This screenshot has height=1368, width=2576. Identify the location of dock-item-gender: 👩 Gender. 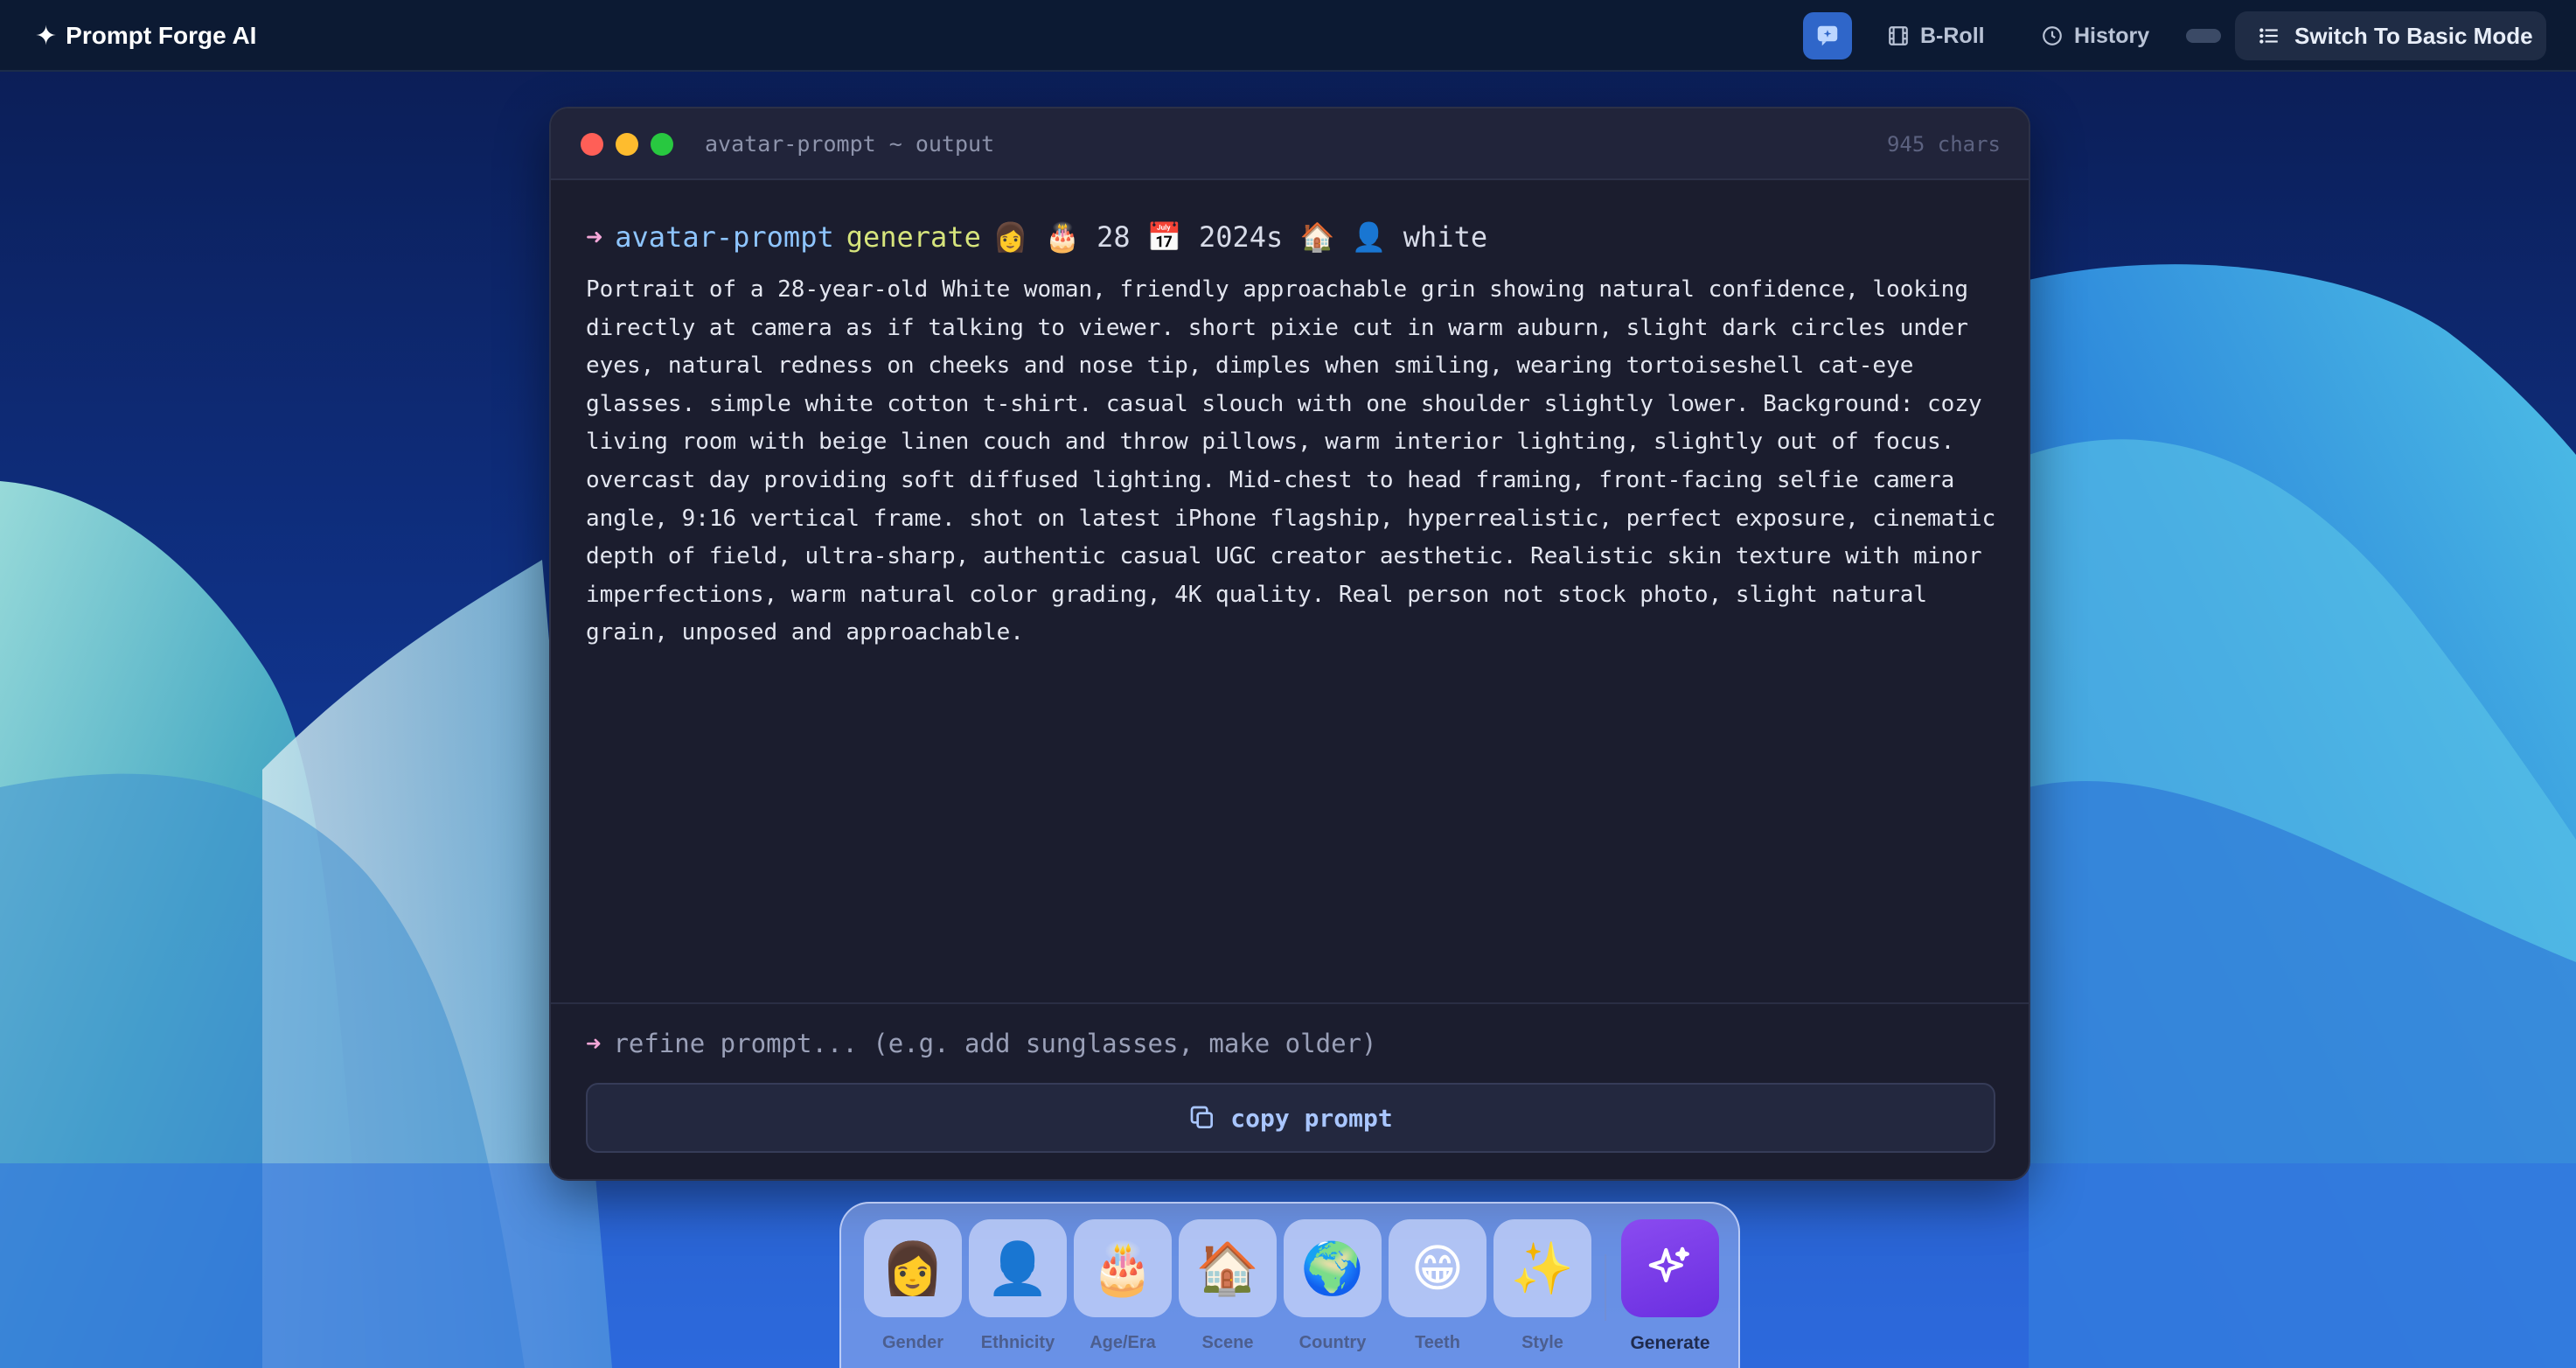
(913, 1286).